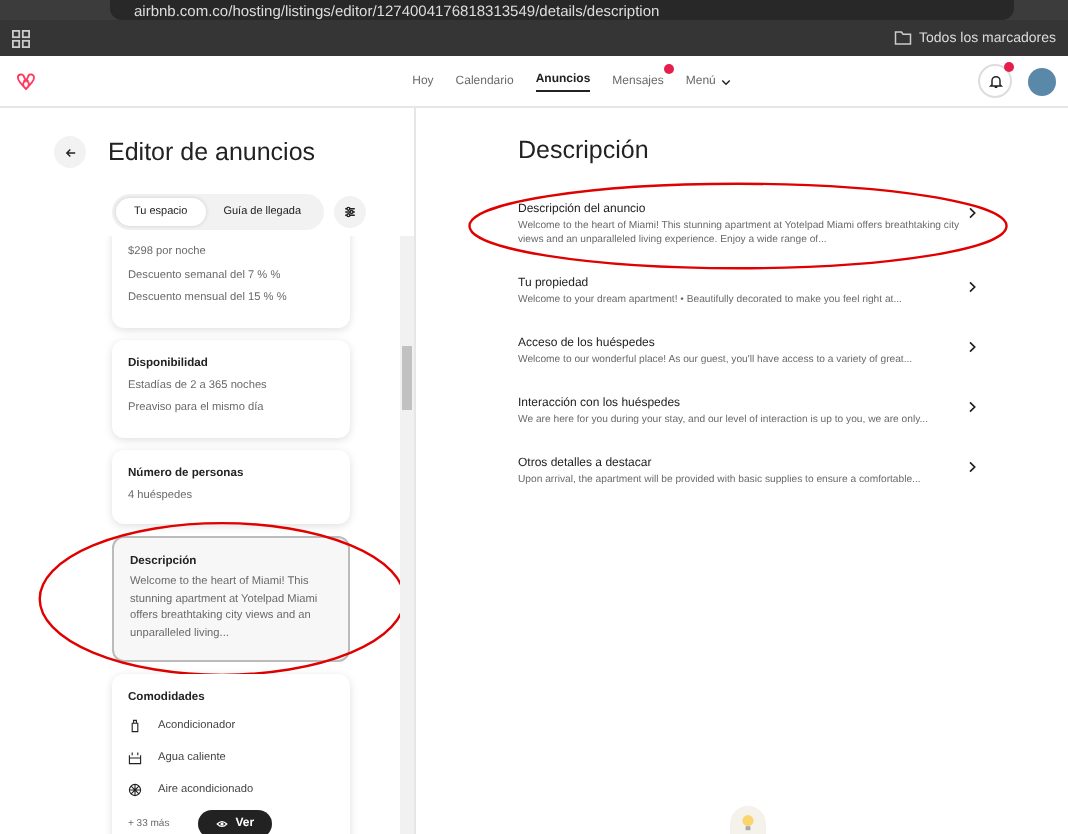 This screenshot has height=834, width=1068. I want to click on heater-icon, so click(135, 757).